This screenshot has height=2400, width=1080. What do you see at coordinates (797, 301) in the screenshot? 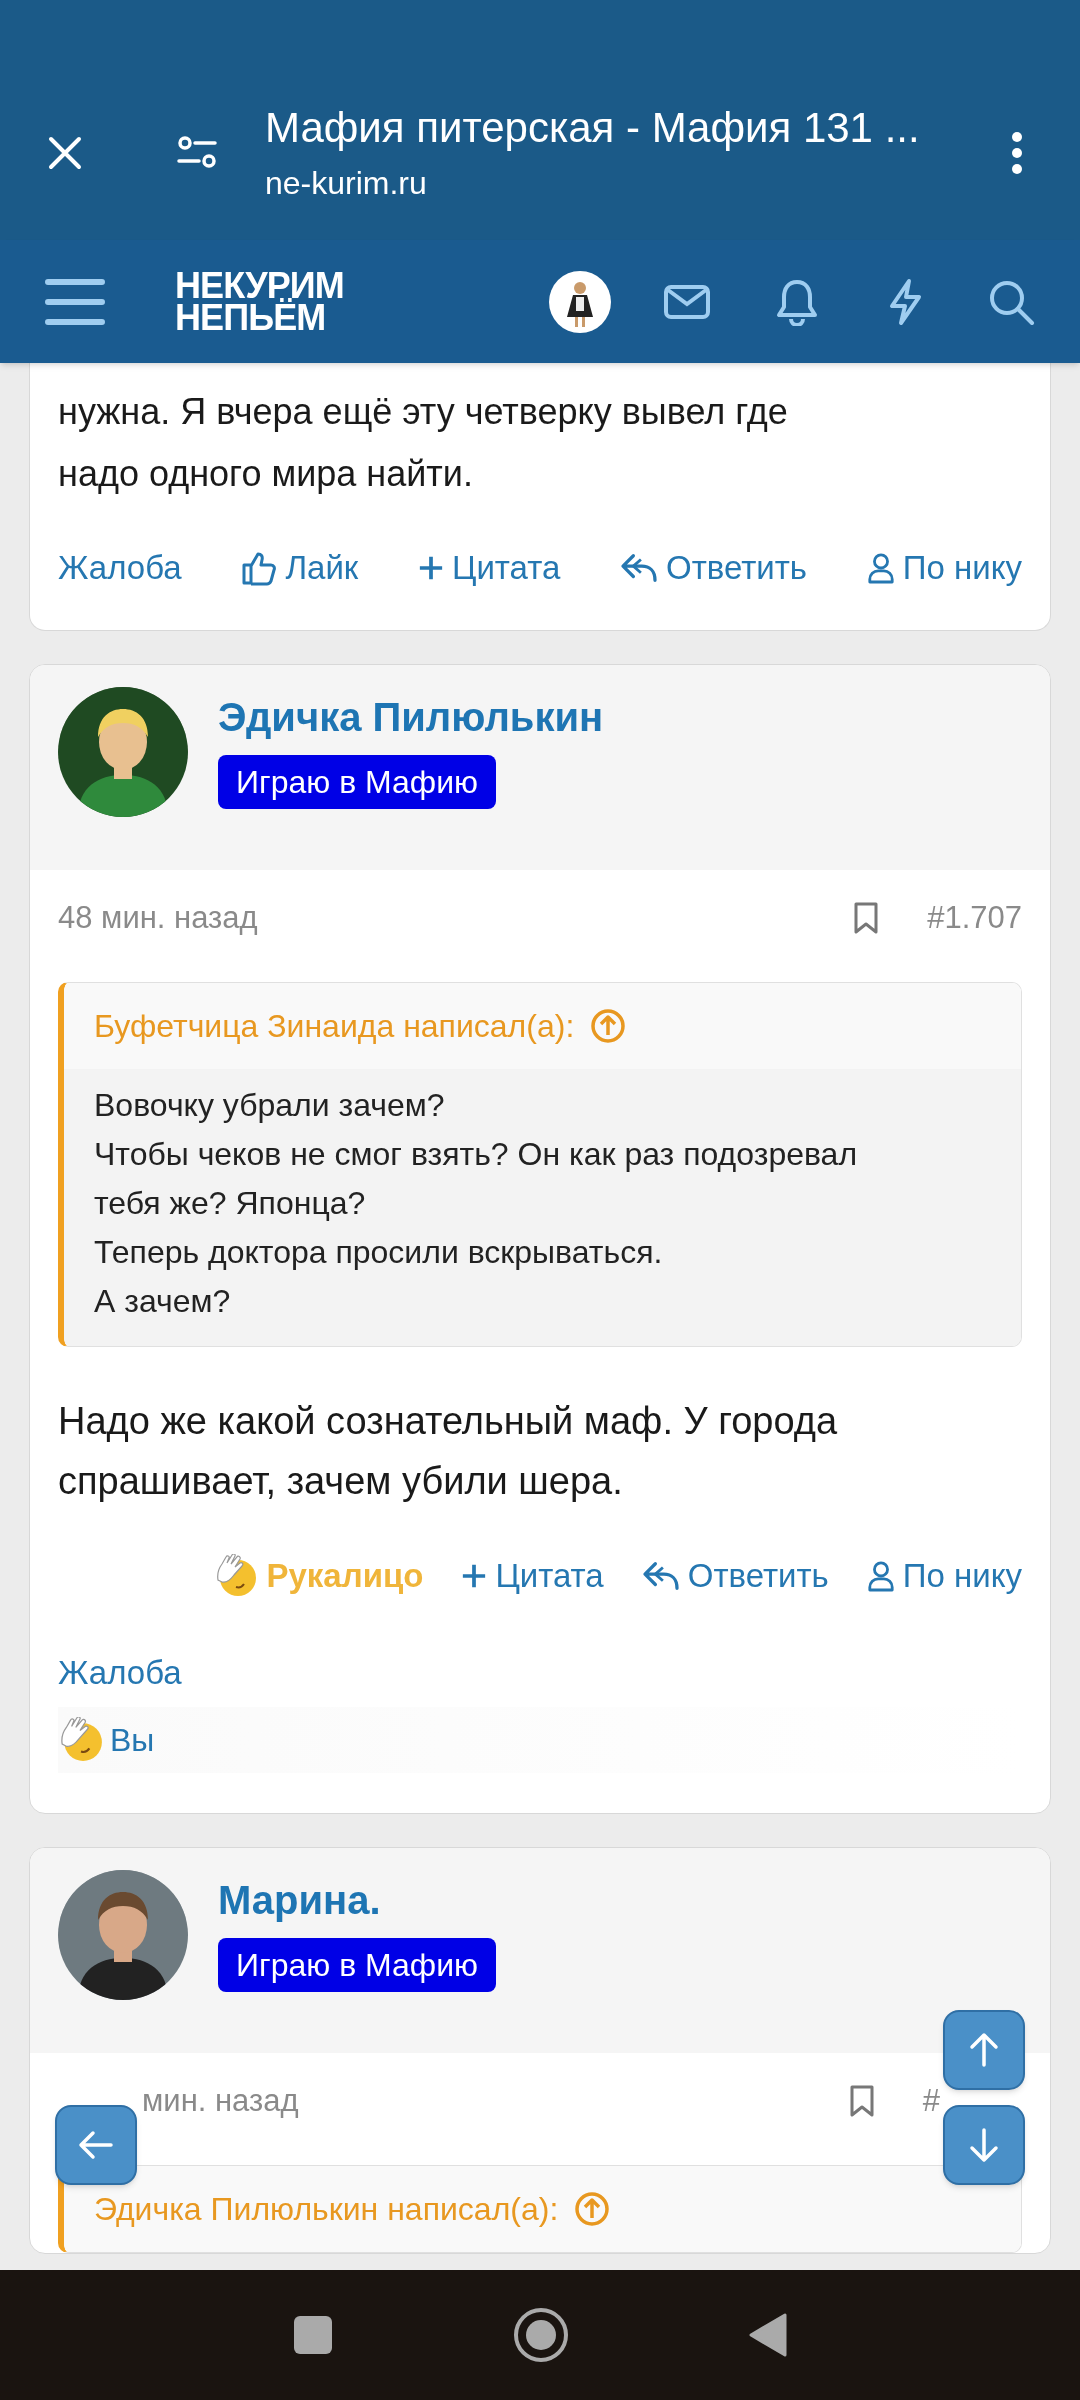
I see `bell-icon` at bounding box center [797, 301].